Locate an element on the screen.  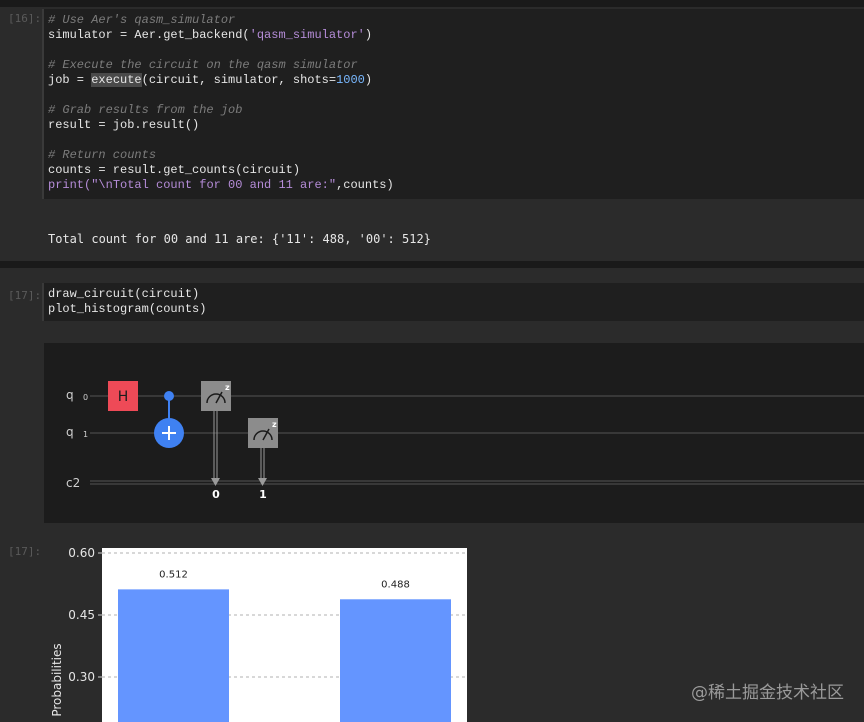
code-token: # Return counts is located at coordinates (102, 155).